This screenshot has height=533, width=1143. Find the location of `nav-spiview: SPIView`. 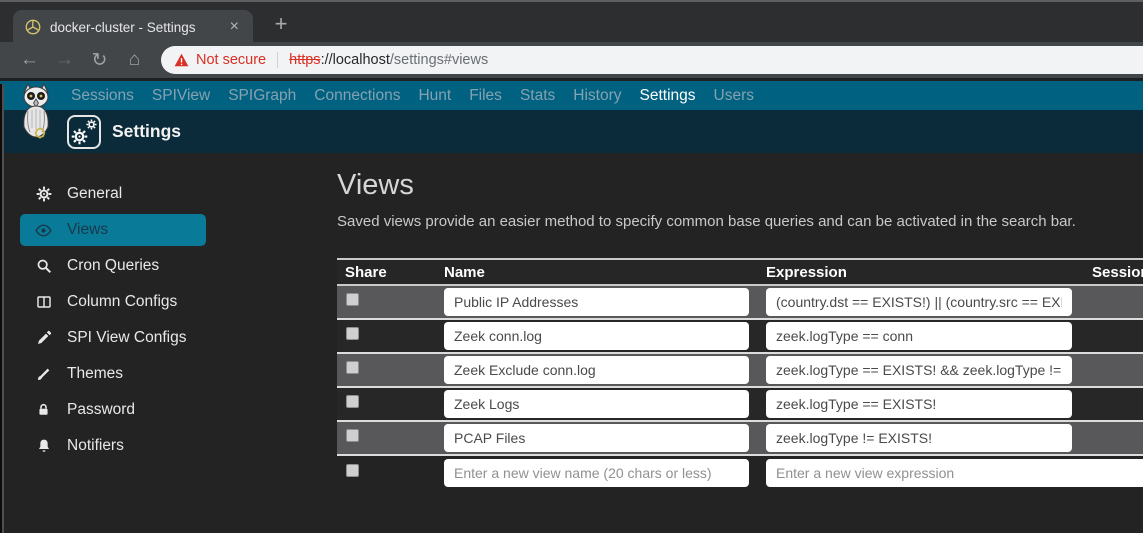

nav-spiview: SPIView is located at coordinates (181, 96).